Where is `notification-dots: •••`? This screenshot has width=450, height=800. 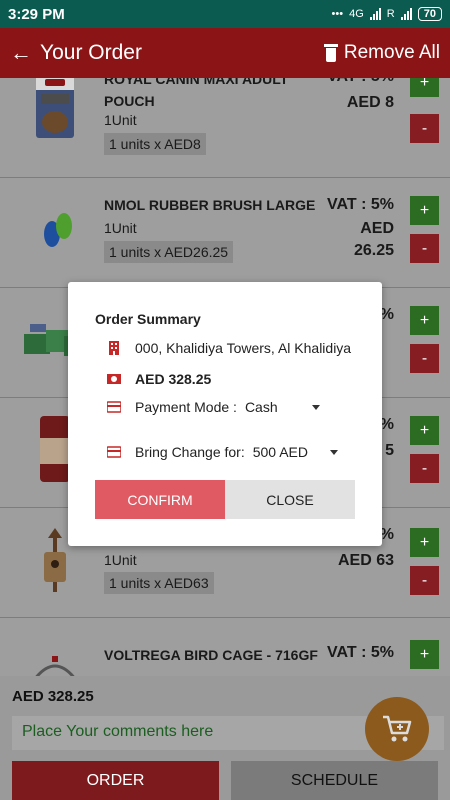
notification-dots: ••• is located at coordinates (337, 14).